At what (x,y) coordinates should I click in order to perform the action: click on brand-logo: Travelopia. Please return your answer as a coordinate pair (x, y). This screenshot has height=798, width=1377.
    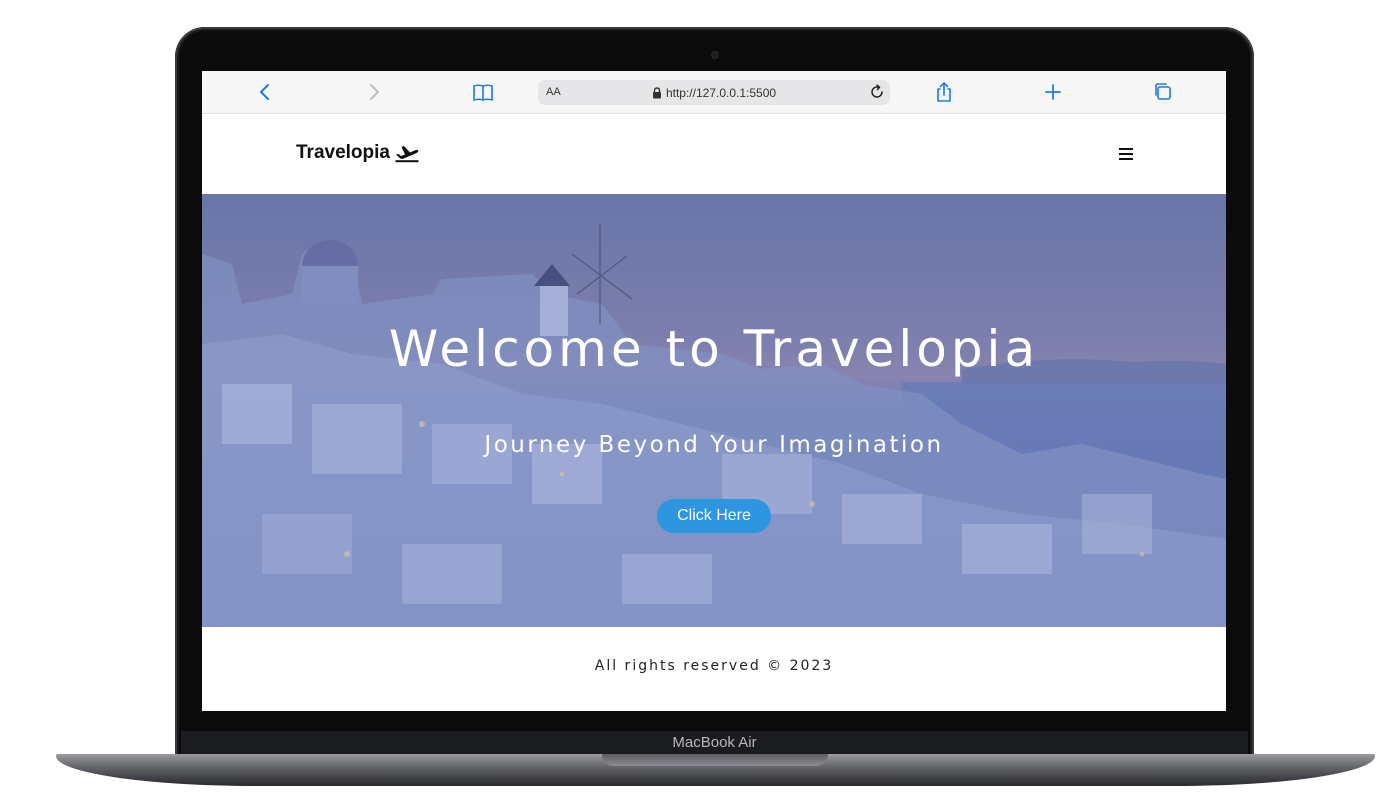
    Looking at the image, I should click on (358, 153).